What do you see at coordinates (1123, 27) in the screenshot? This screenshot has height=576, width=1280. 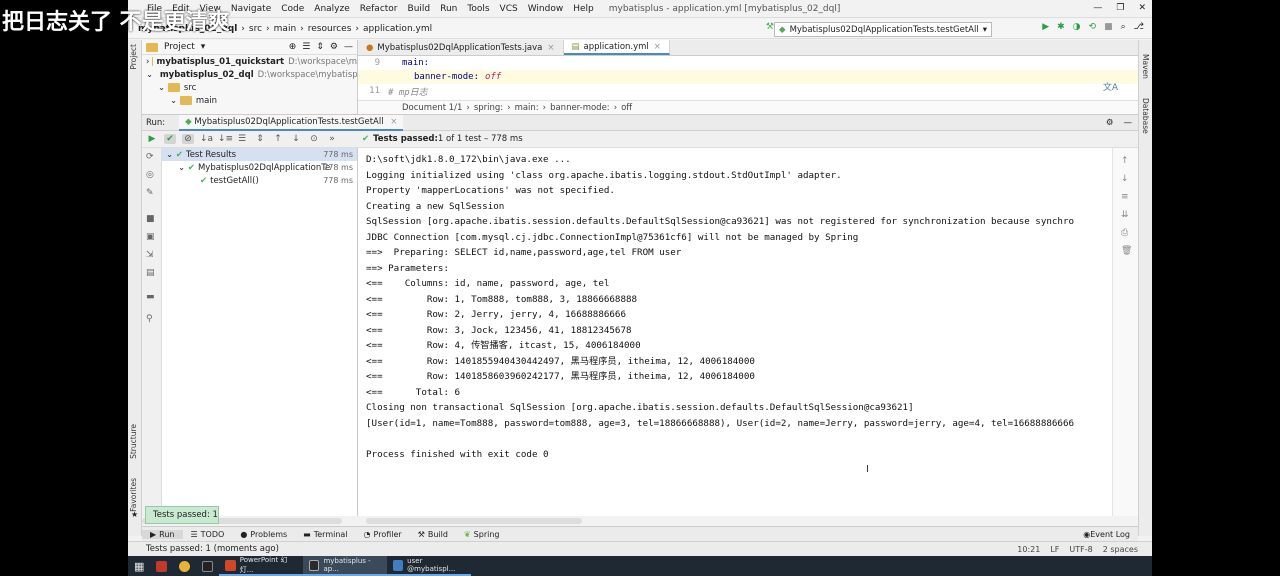 I see `search-icon: ⌕` at bounding box center [1123, 27].